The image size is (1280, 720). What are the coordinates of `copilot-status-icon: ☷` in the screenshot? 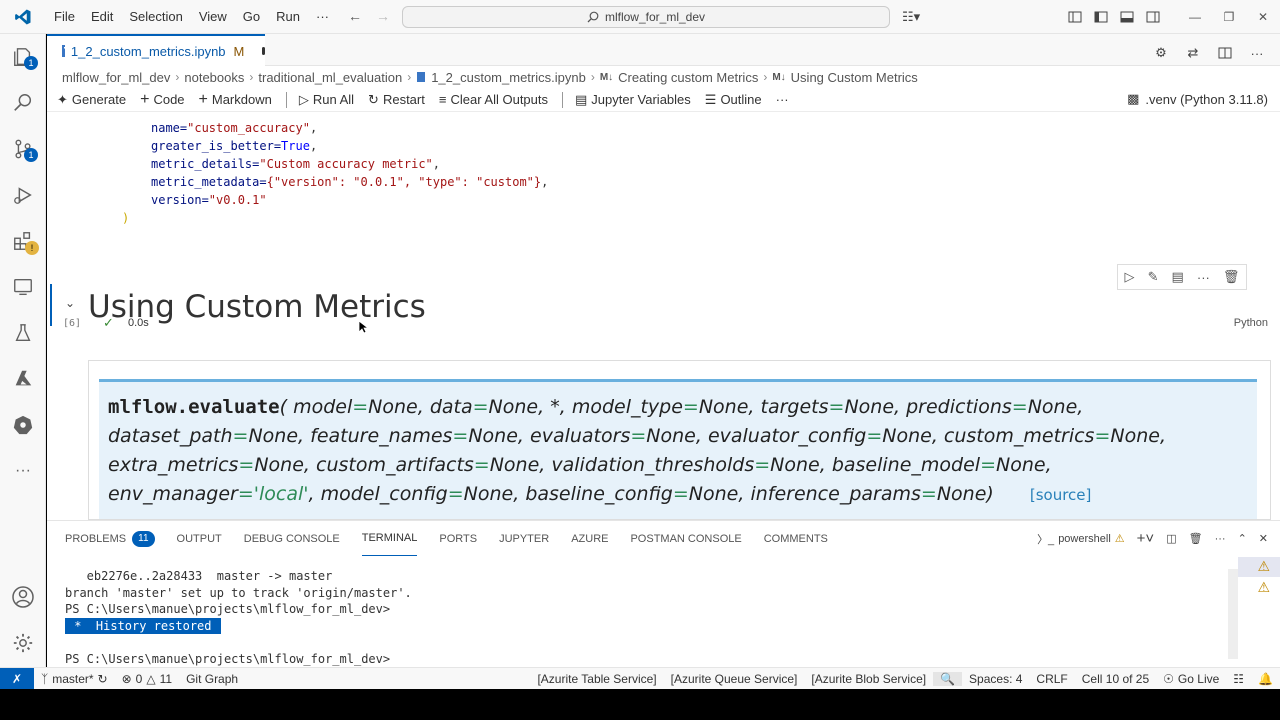 It's located at (1238, 679).